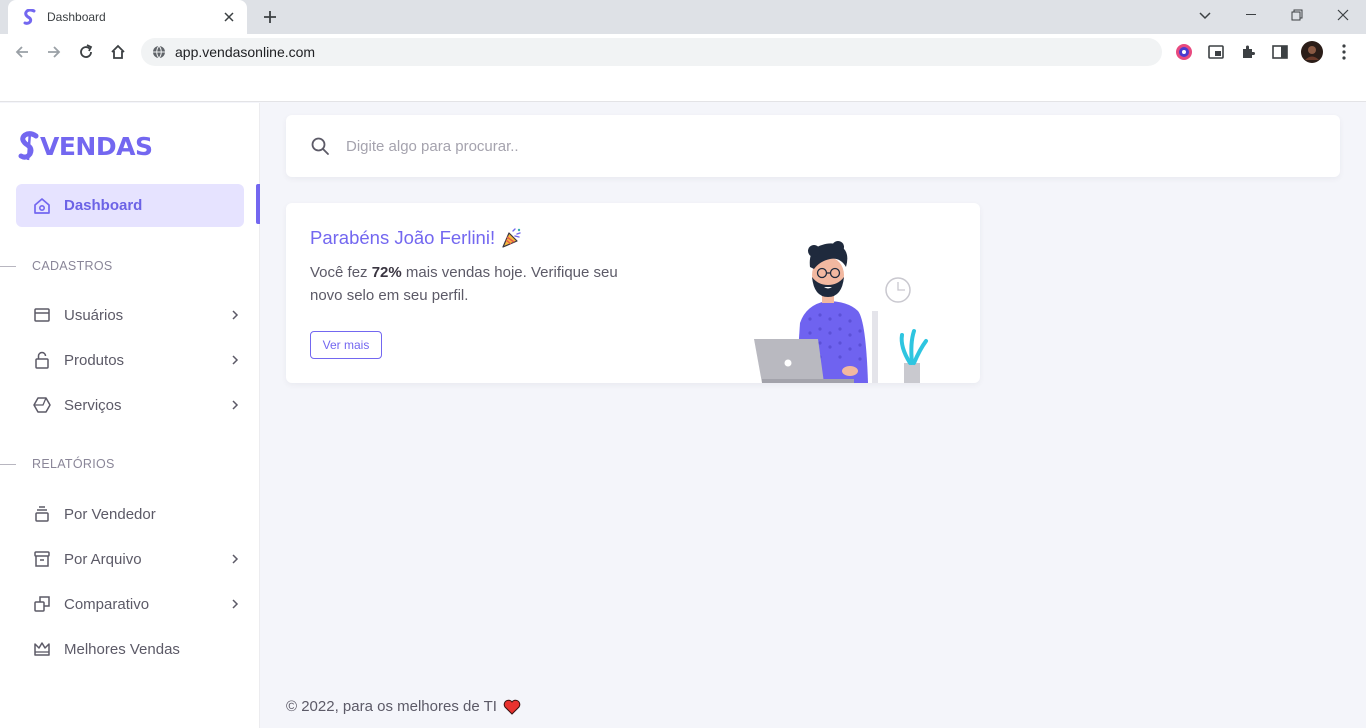  I want to click on restore-window-icon, so click(1297, 15).